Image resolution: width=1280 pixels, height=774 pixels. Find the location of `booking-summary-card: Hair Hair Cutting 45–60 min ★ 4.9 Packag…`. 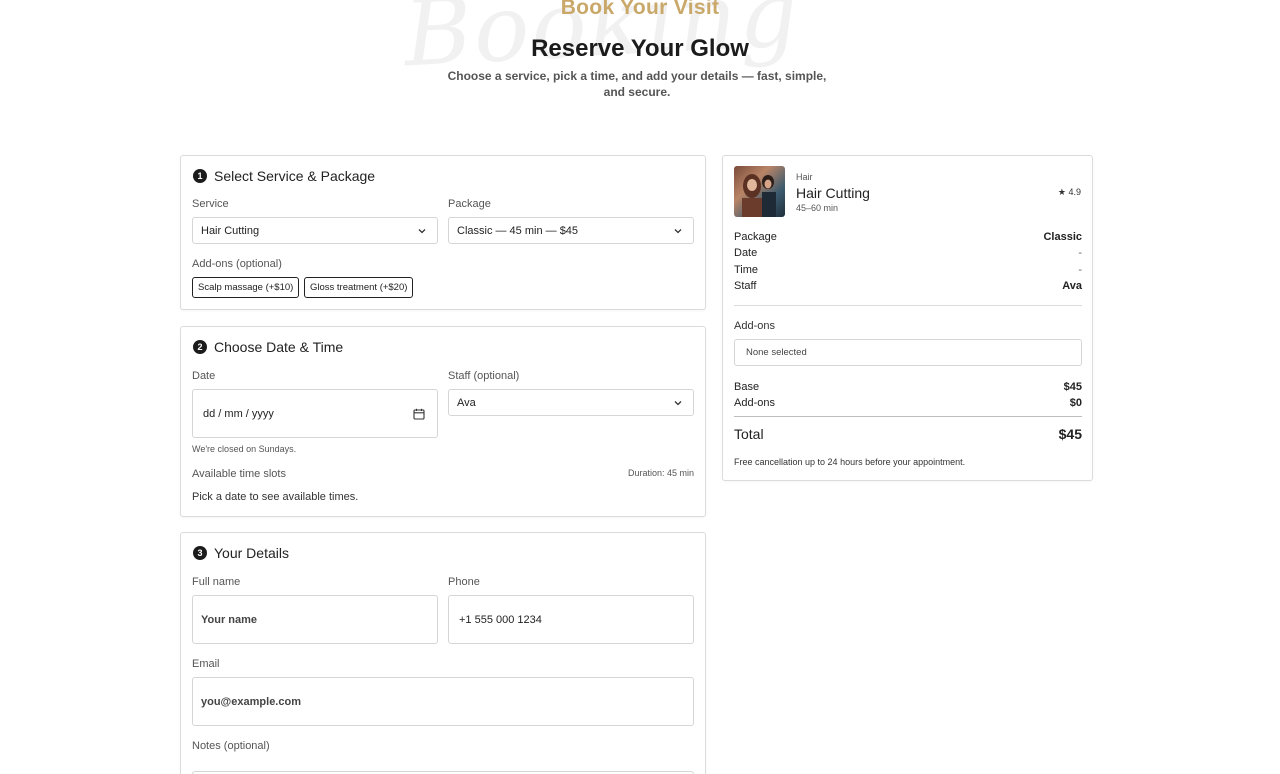

booking-summary-card: Hair Hair Cutting 45–60 min ★ 4.9 Packag… is located at coordinates (907, 318).